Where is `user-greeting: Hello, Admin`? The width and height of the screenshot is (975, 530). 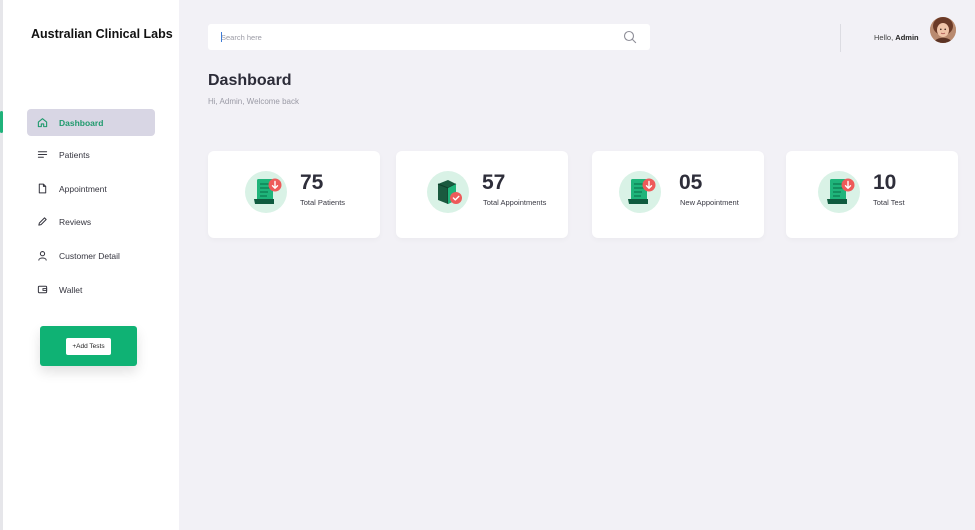
user-greeting: Hello, Admin is located at coordinates (896, 37).